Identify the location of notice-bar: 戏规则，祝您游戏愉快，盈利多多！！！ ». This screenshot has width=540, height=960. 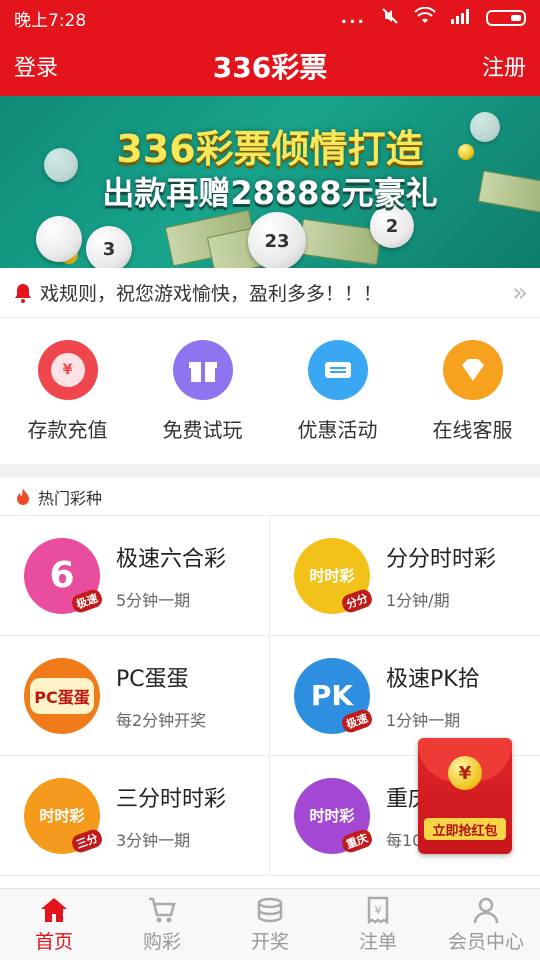
(270, 293).